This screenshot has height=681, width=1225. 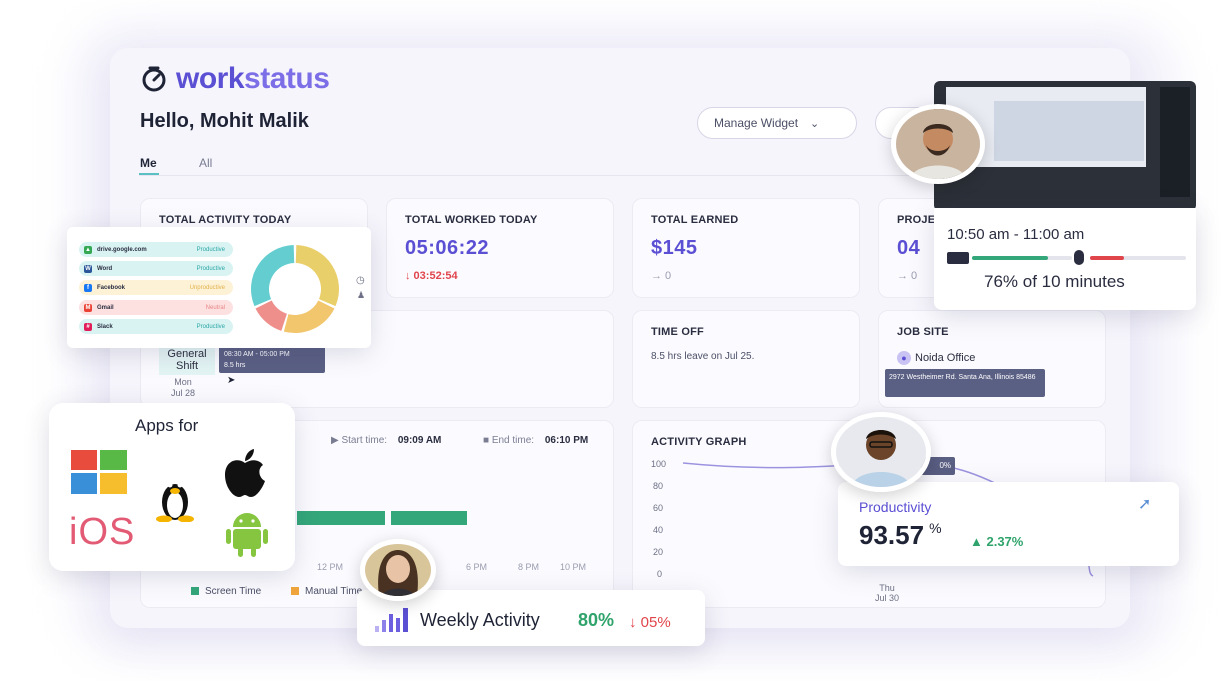 What do you see at coordinates (660, 574) in the screenshot?
I see `y-tick: 0` at bounding box center [660, 574].